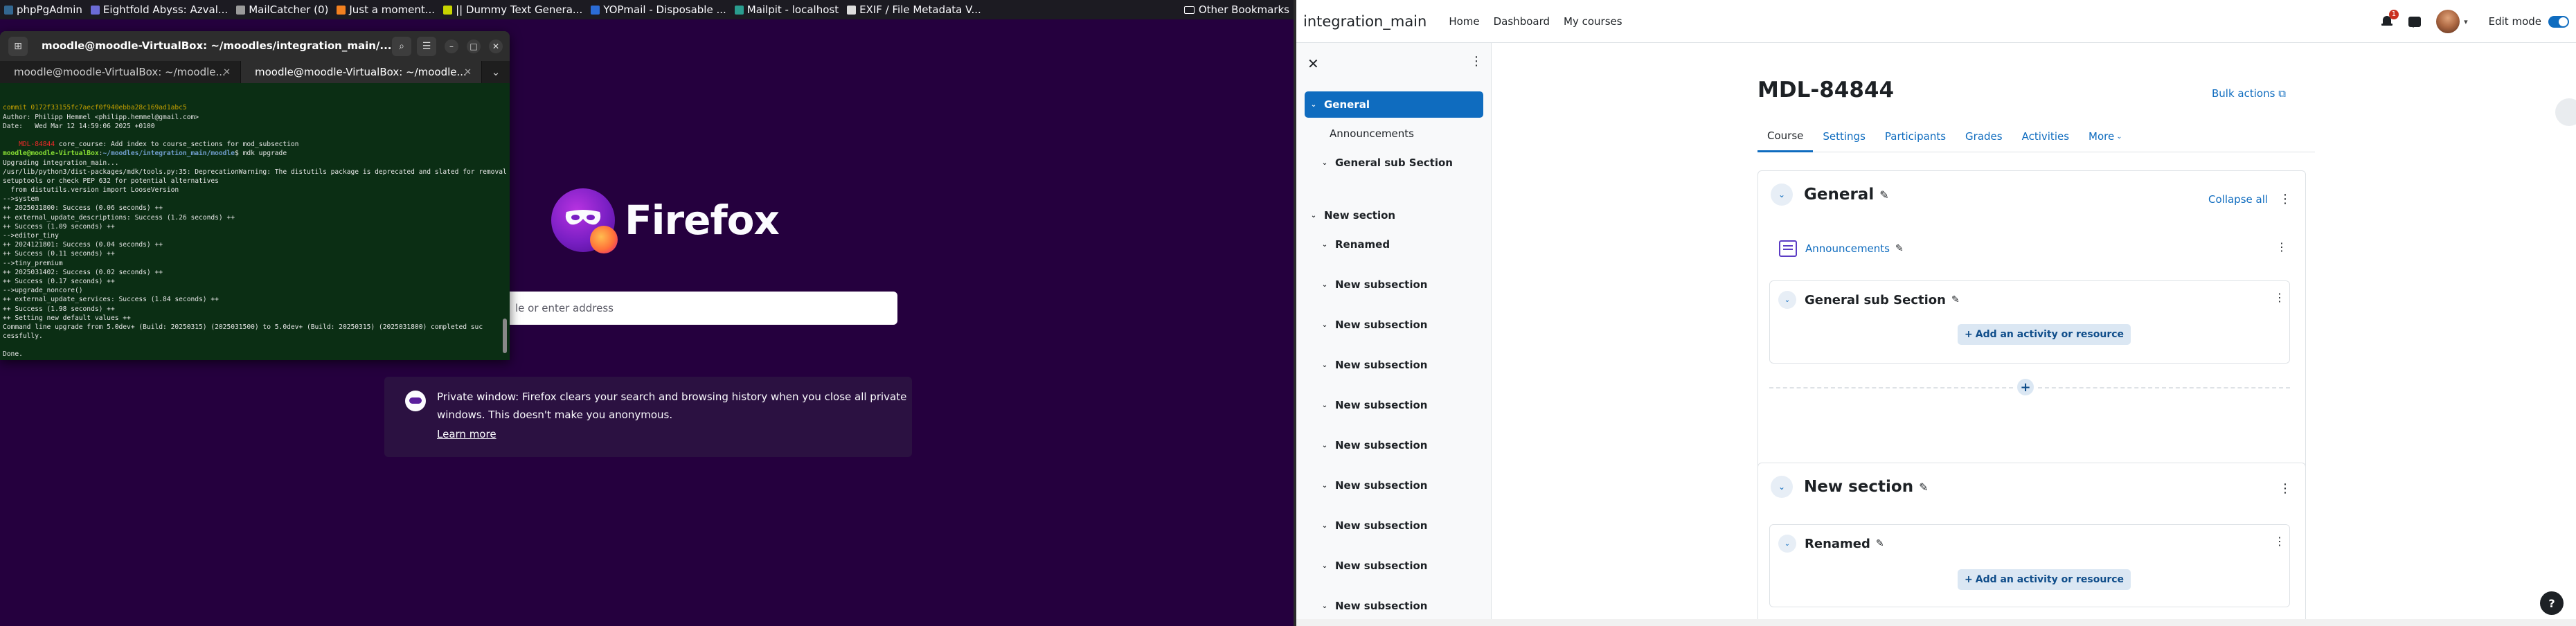 Image resolution: width=2576 pixels, height=626 pixels. What do you see at coordinates (1522, 22) in the screenshot?
I see `nav-dashboard: Dashboard` at bounding box center [1522, 22].